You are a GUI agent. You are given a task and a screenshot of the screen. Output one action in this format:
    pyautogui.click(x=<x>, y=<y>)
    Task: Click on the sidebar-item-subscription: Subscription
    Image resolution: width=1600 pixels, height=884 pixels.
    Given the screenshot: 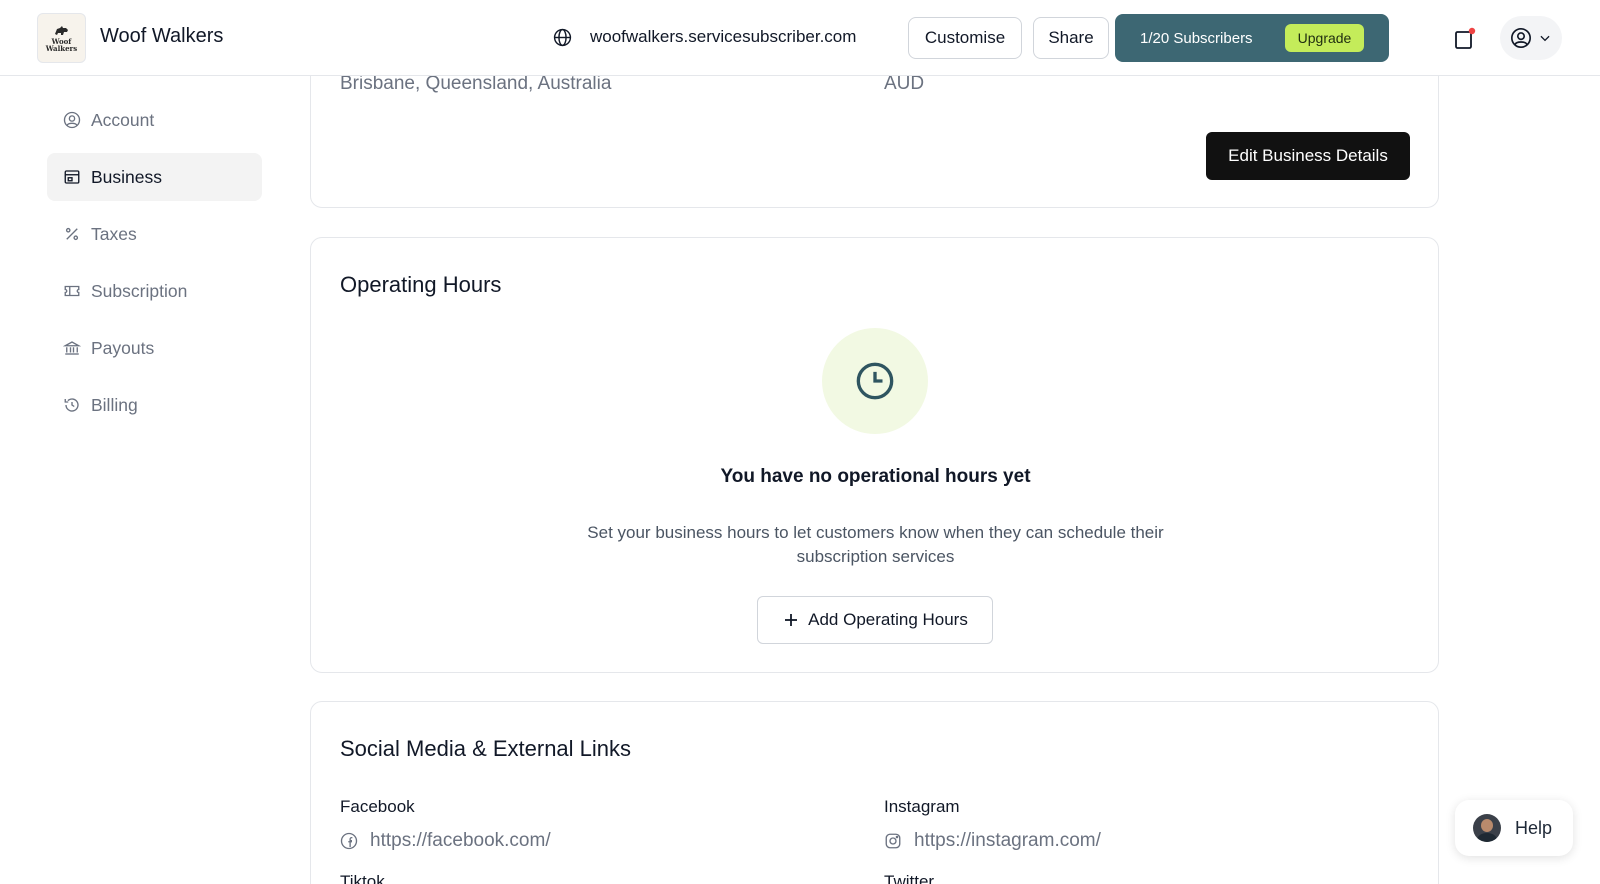 What is the action you would take?
    pyautogui.click(x=154, y=291)
    